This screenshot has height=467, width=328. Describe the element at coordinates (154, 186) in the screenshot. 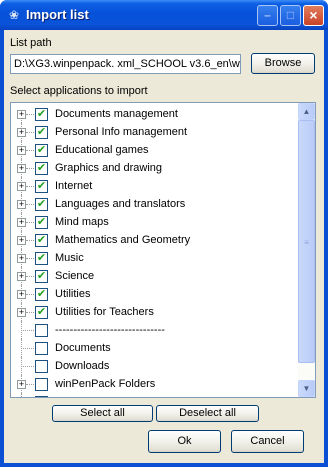

I see `list-item: + ✔ Internet` at that location.